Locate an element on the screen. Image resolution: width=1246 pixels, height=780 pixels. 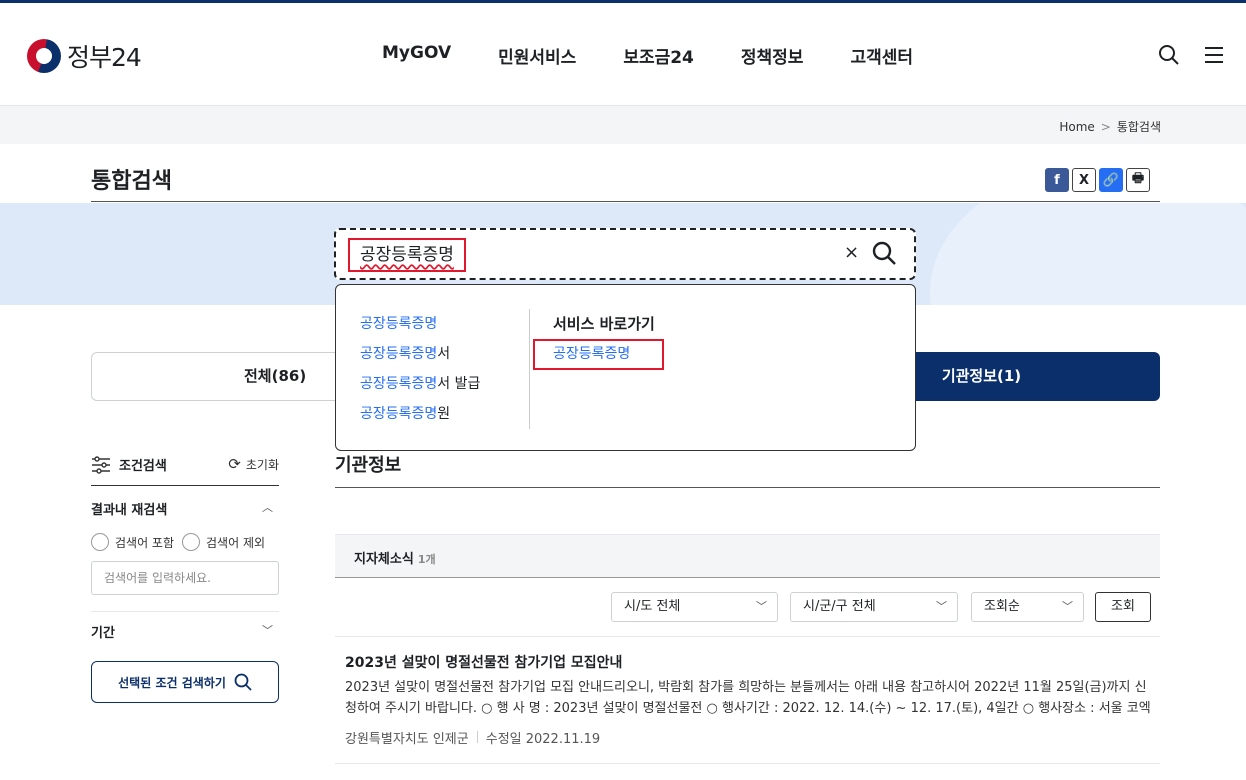
site-header: 정부24 MyGOV 민원서비스 보조금24 정책정보 고객센터 is located at coordinates (623, 54).